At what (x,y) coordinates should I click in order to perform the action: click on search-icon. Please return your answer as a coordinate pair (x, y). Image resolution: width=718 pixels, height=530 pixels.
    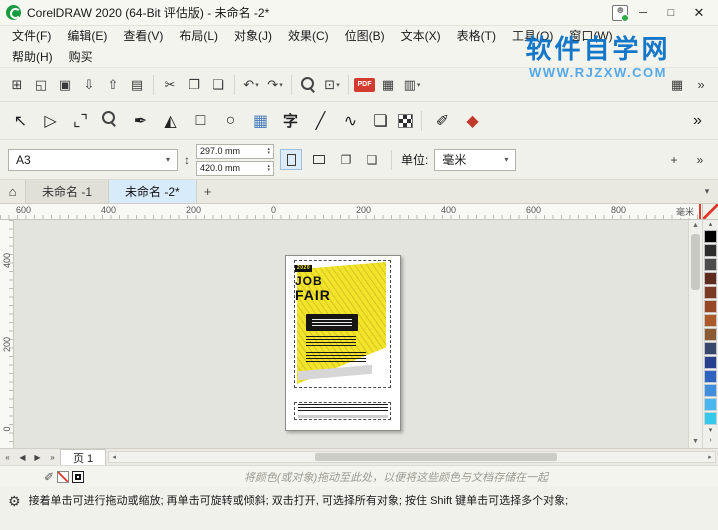
    Looking at the image, I should click on (308, 85).